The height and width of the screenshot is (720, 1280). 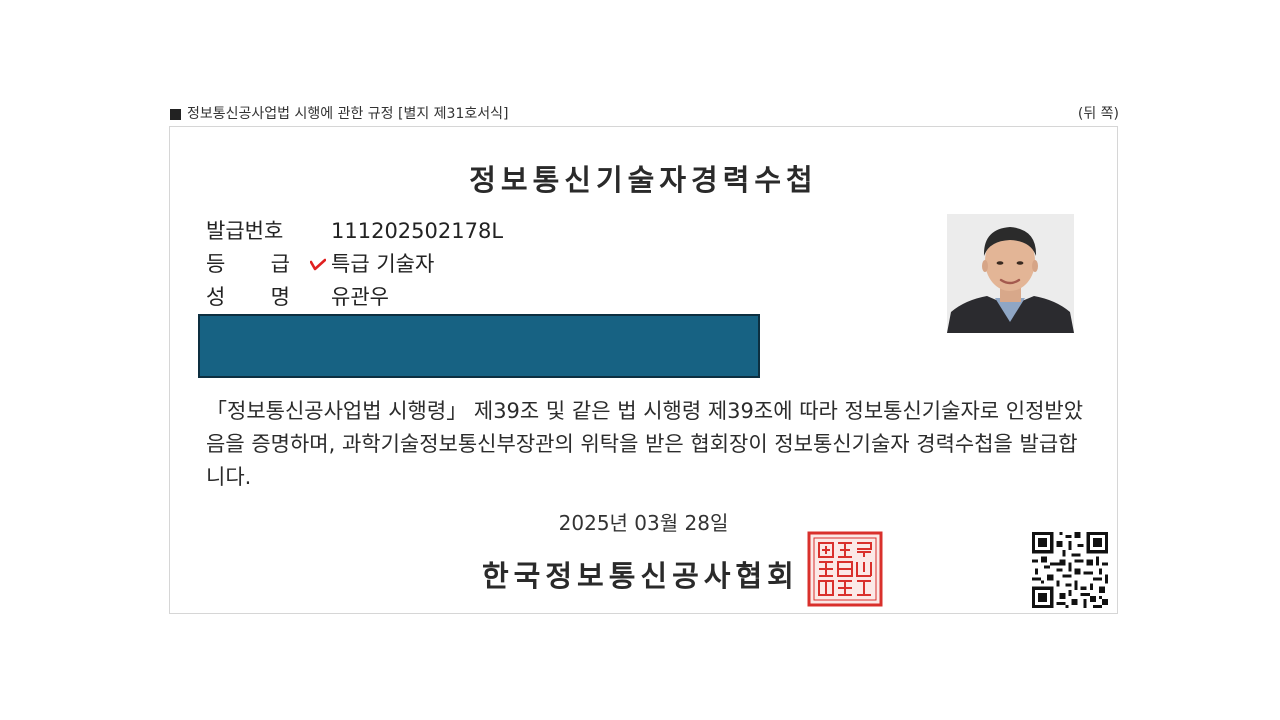 I want to click on form-source: 정보통신공사업법 시행에 관한 규정 [별지 제31호서식], so click(x=339, y=114).